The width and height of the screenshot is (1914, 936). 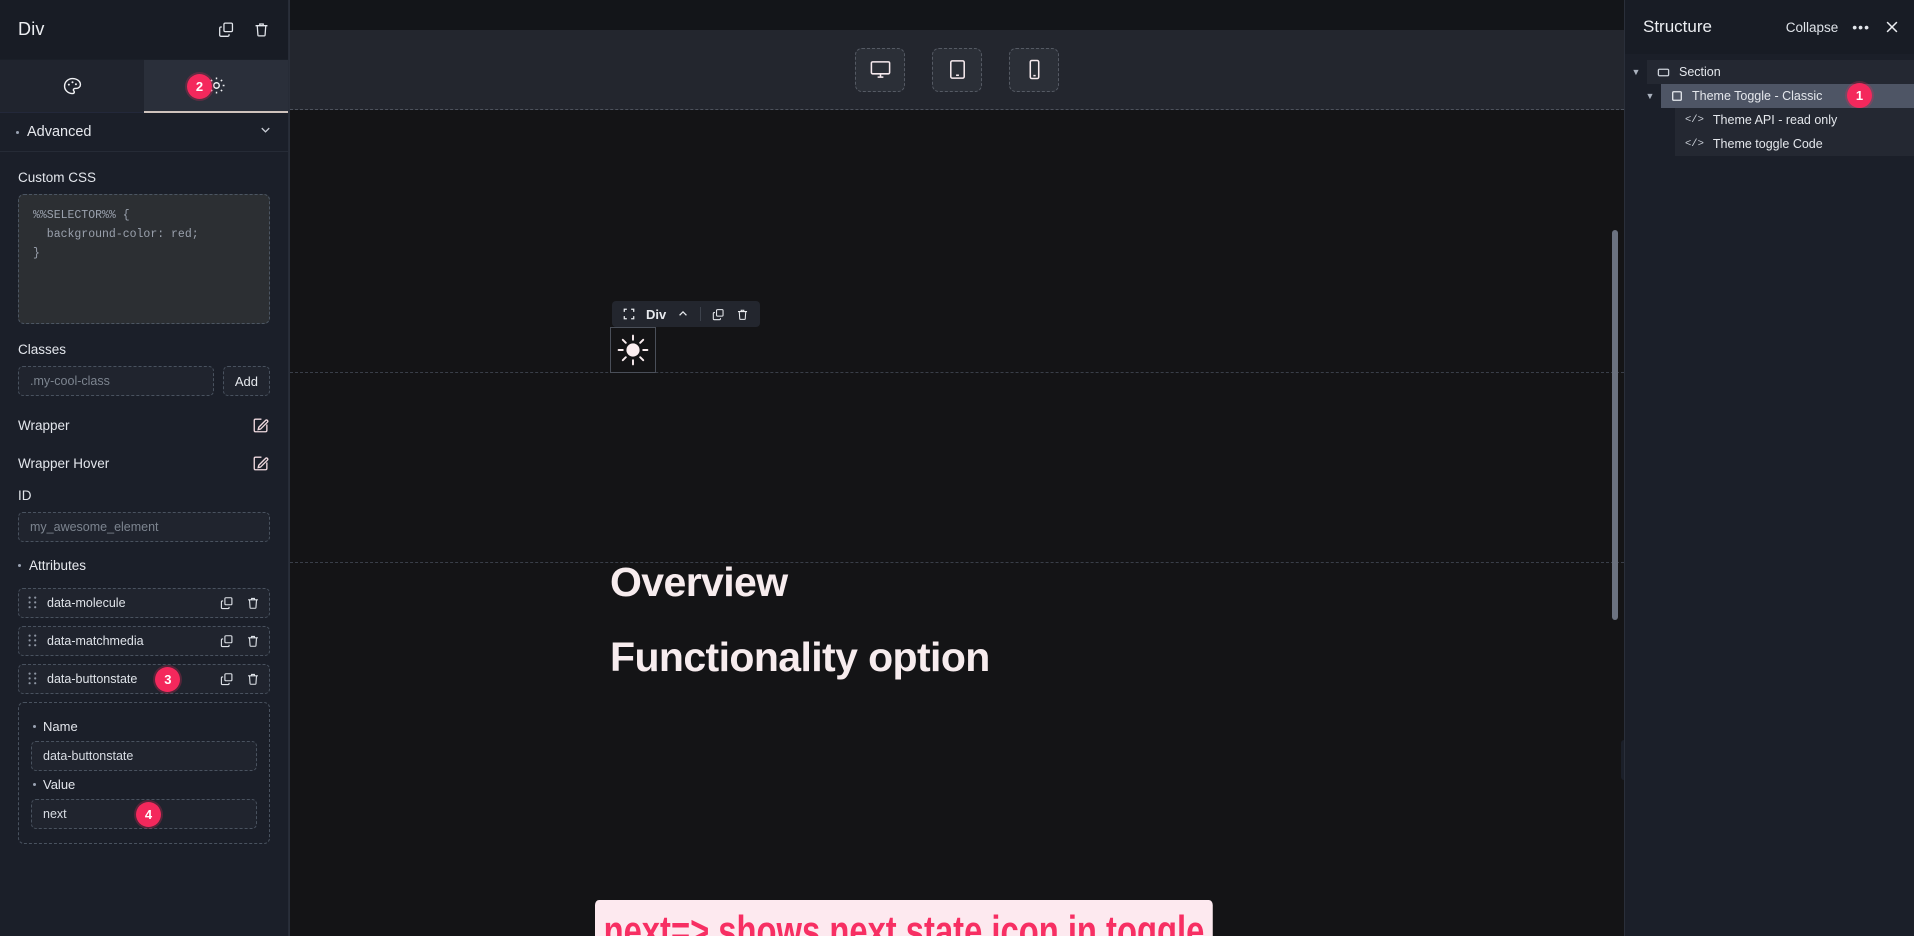 What do you see at coordinates (144, 425) in the screenshot?
I see `wrapper-row: Wrapper` at bounding box center [144, 425].